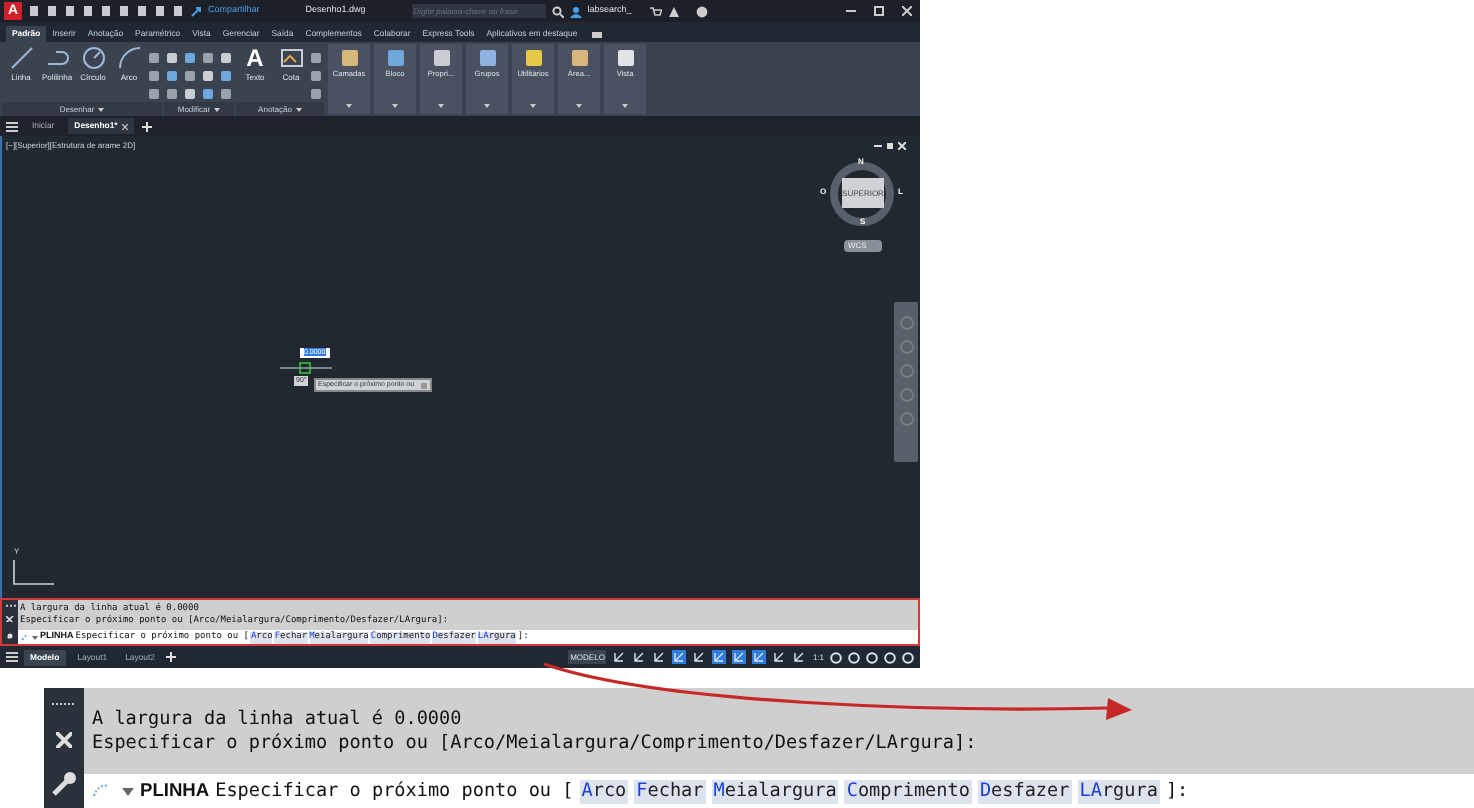 Image resolution: width=1474 pixels, height=808 pixels. Describe the element at coordinates (1177, 791) in the screenshot. I see `command-prompt-end: ]:` at that location.